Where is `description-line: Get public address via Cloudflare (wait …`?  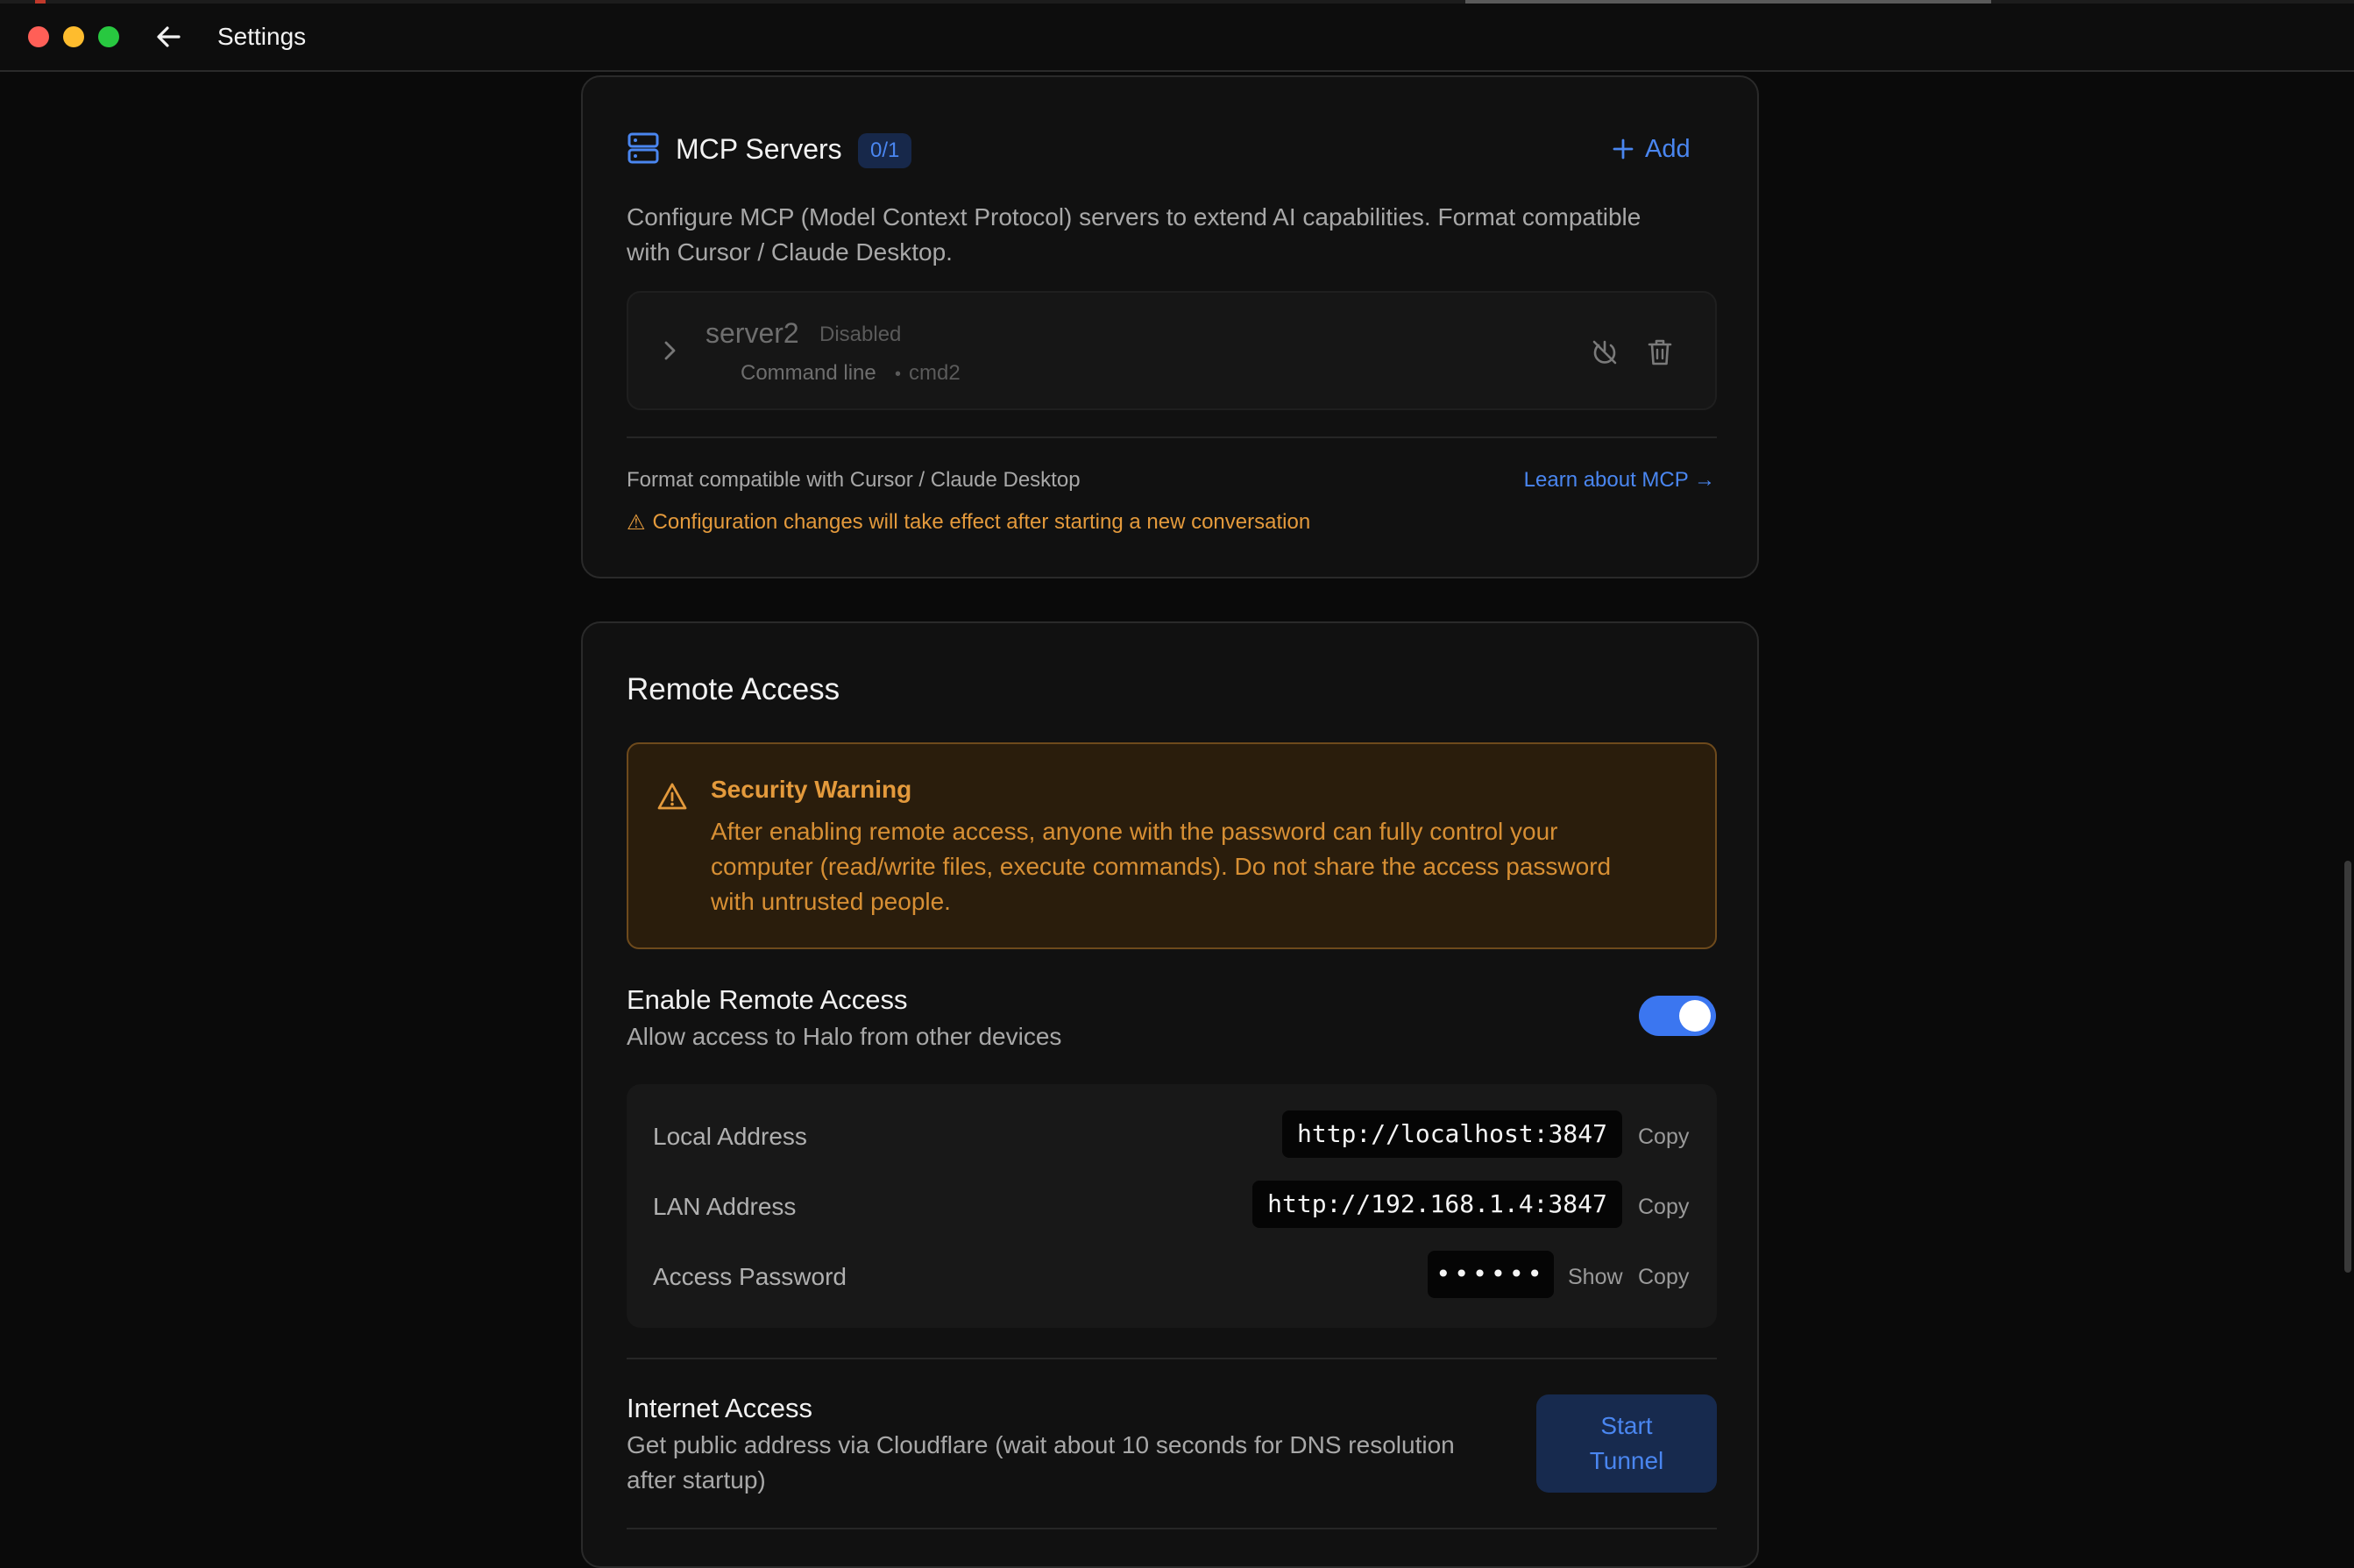 description-line: Get public address via Cloudflare (wait … is located at coordinates (1041, 1444).